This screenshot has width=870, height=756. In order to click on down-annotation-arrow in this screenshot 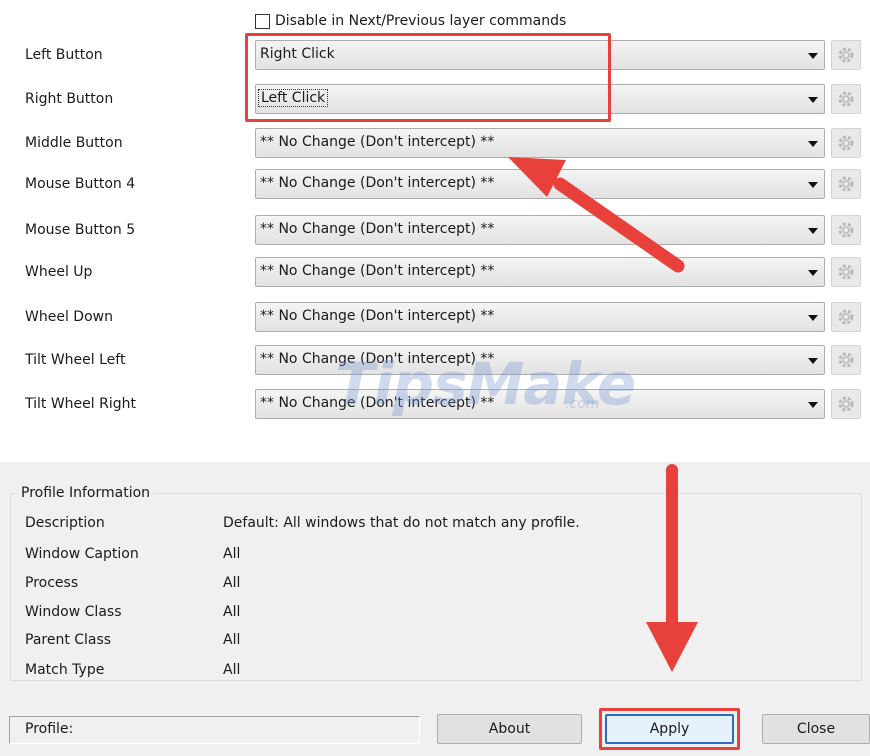, I will do `click(672, 568)`.